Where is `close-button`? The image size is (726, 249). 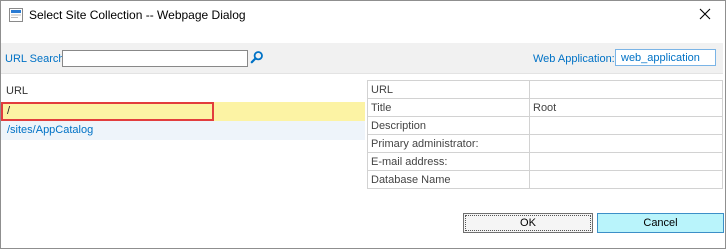 close-button is located at coordinates (705, 15).